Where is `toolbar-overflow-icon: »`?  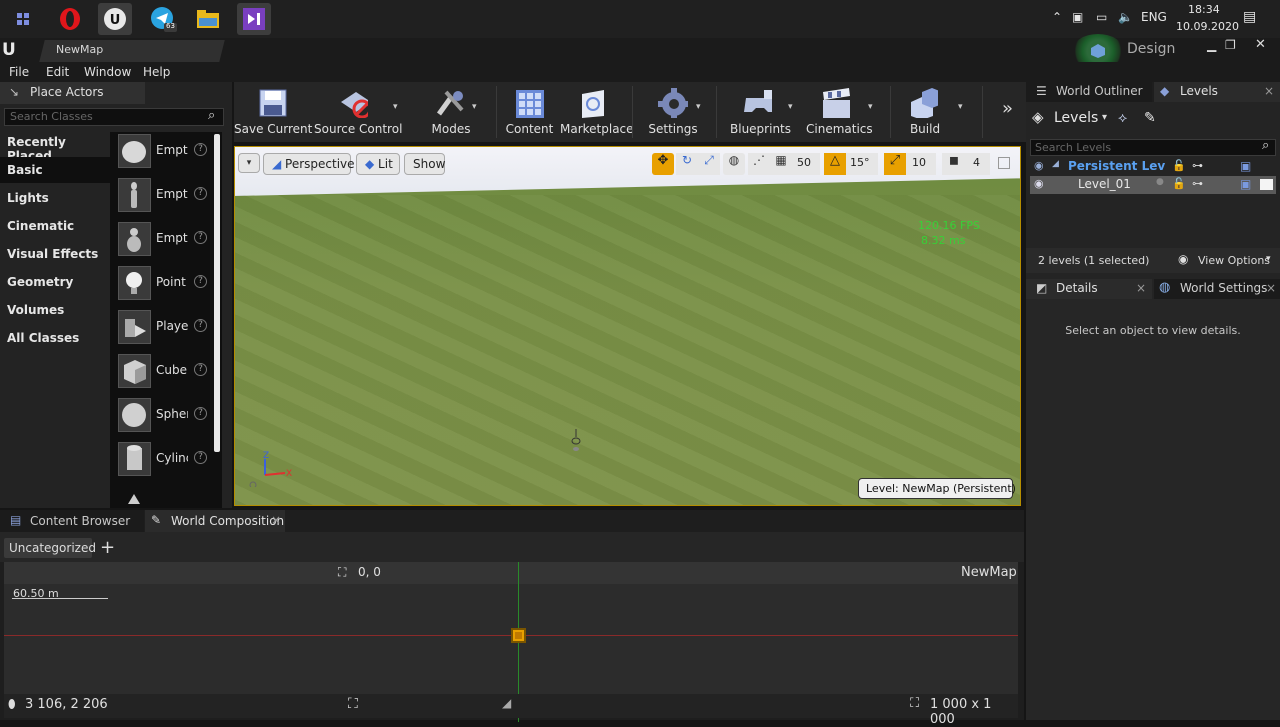 toolbar-overflow-icon: » is located at coordinates (1007, 108).